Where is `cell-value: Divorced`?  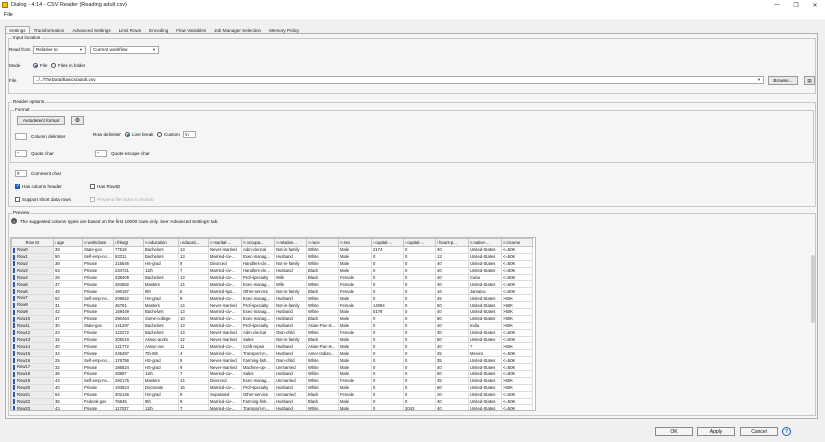
cell-value: Divorced is located at coordinates (218, 264).